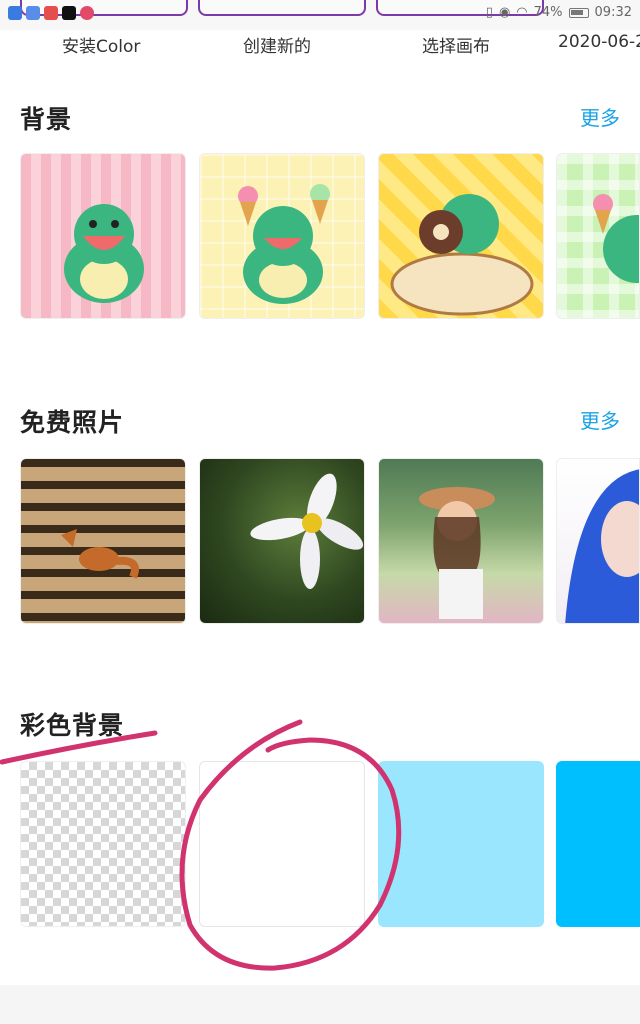  What do you see at coordinates (522, 12) in the screenshot?
I see `wifi-icon: ◠` at bounding box center [522, 12].